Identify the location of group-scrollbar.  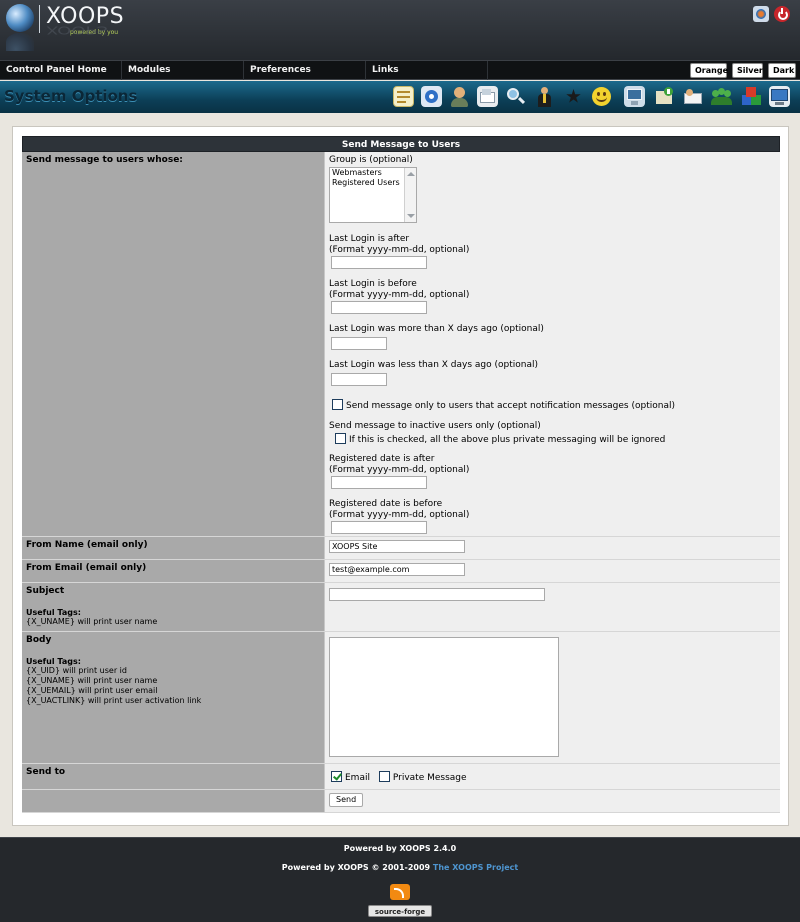
(410, 195).